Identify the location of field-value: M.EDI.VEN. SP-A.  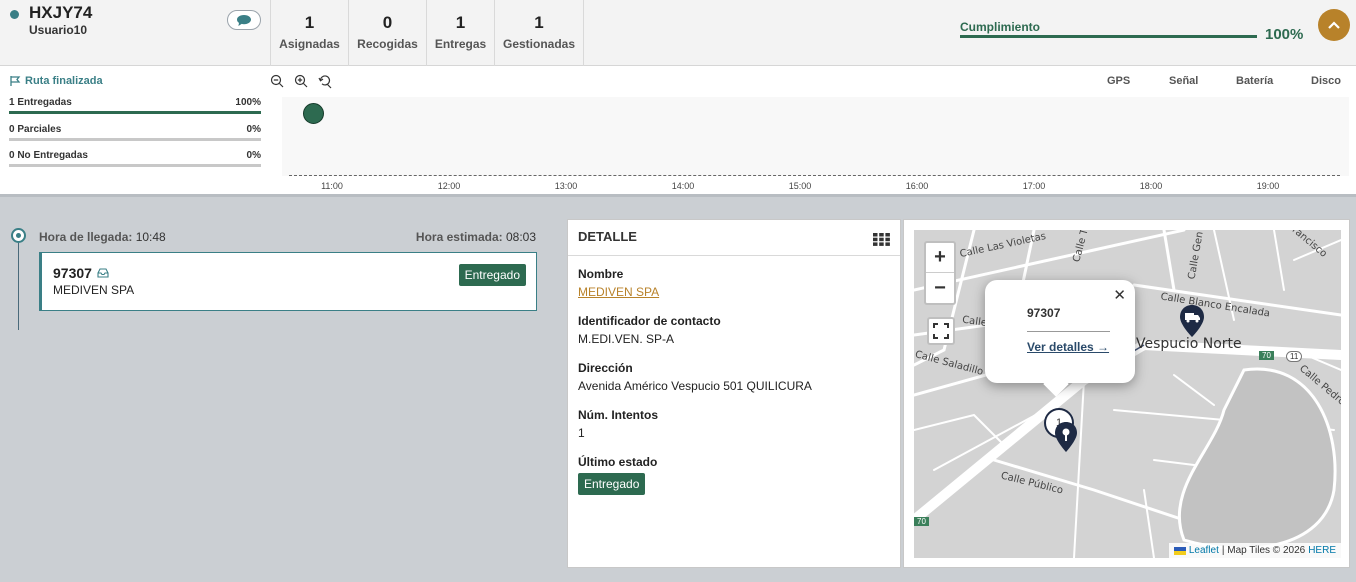
(626, 339).